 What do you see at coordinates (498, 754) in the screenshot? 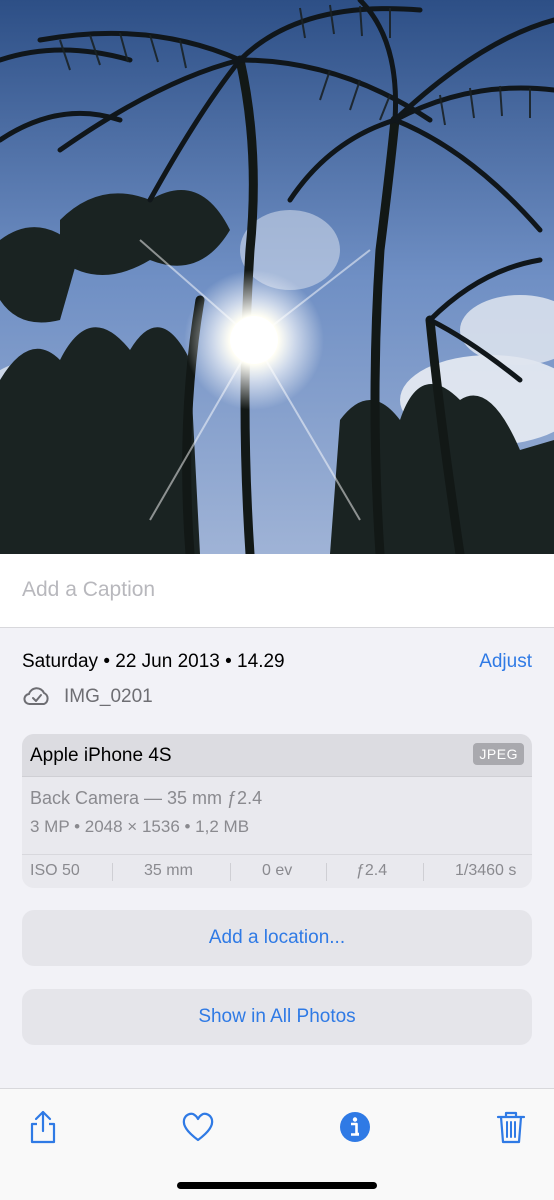
I see `format-badge: JPEG` at bounding box center [498, 754].